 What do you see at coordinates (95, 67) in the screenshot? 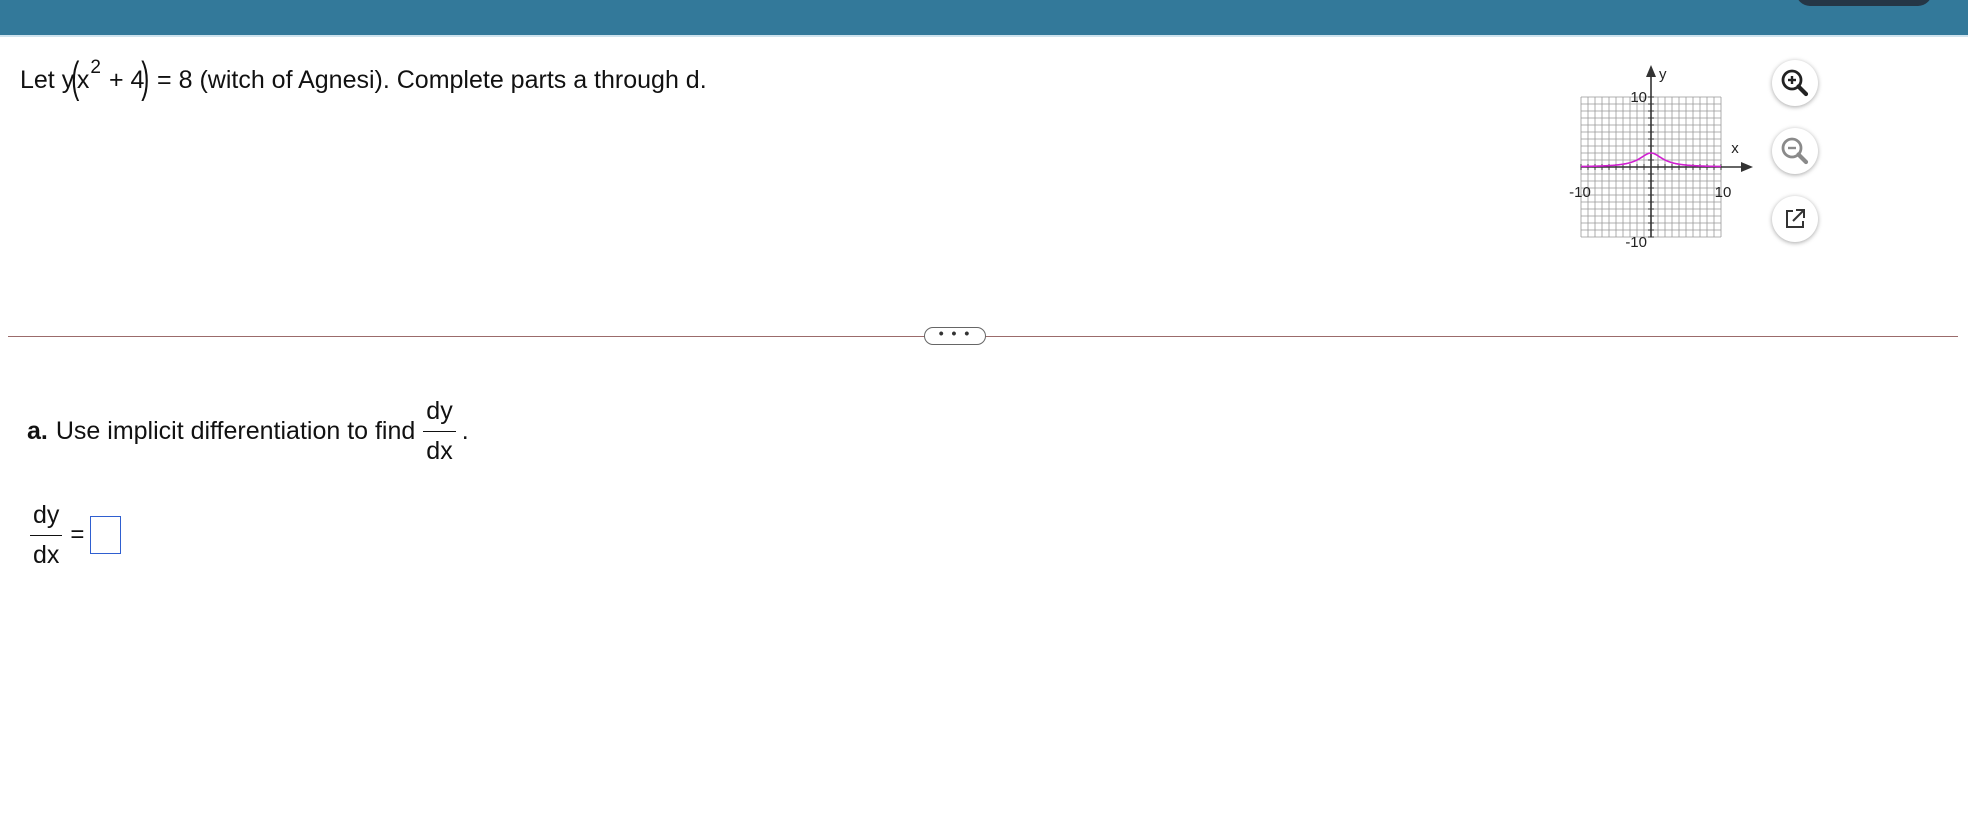
I see `problem-exponent: 2` at bounding box center [95, 67].